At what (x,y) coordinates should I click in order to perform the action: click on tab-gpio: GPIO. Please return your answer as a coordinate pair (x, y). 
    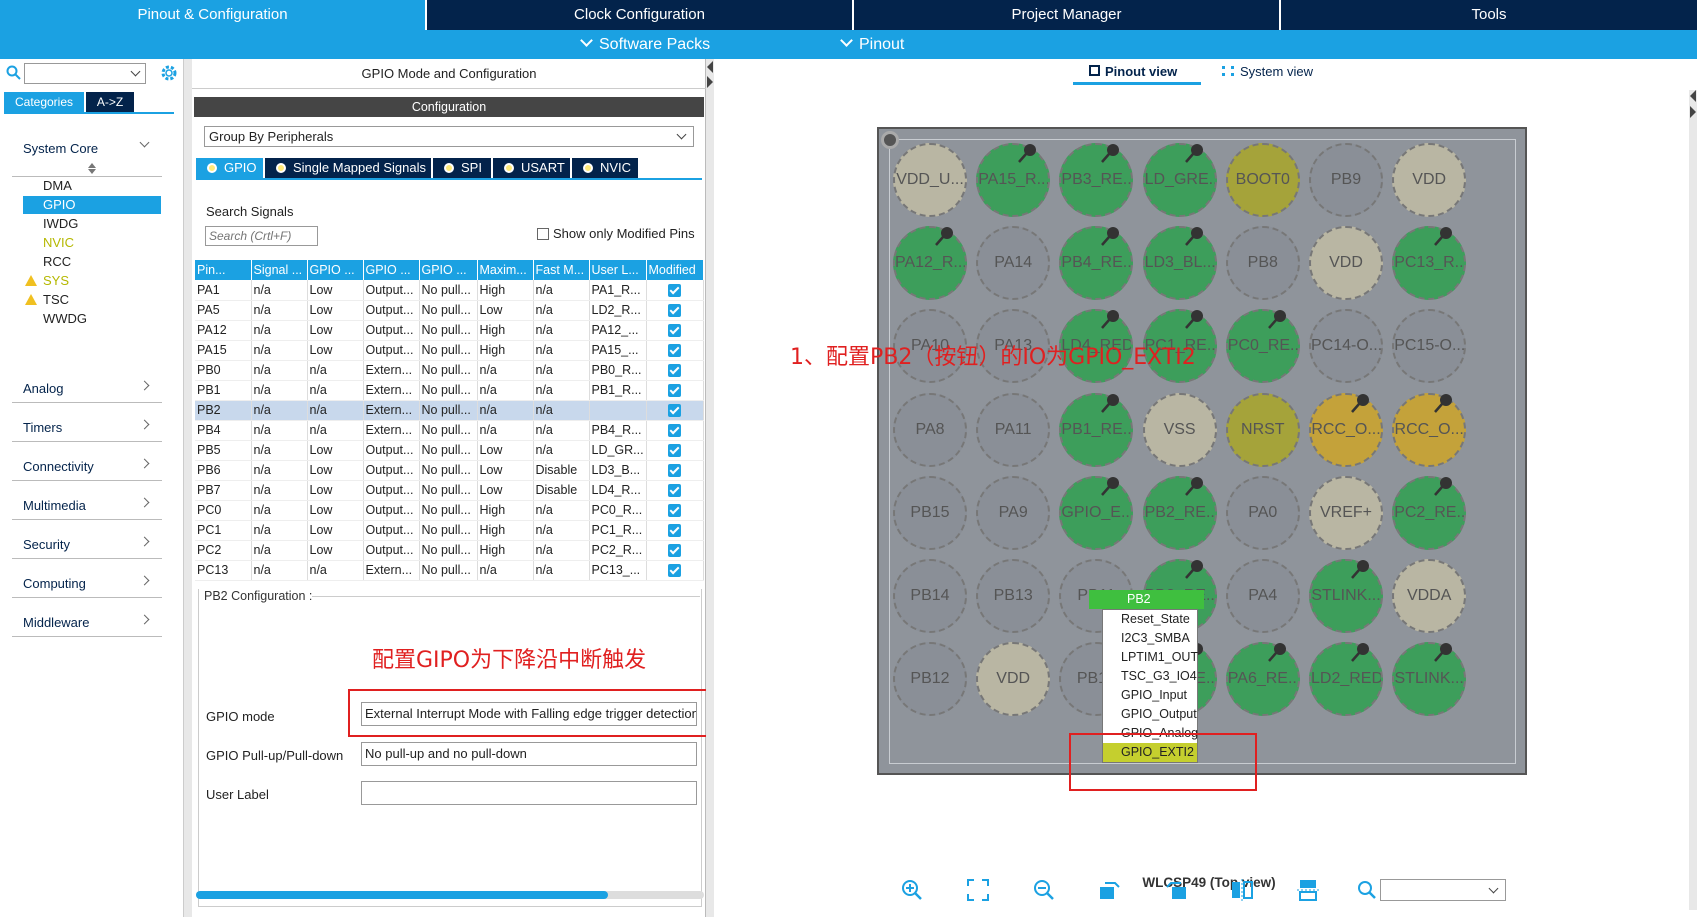
    Looking at the image, I should click on (230, 168).